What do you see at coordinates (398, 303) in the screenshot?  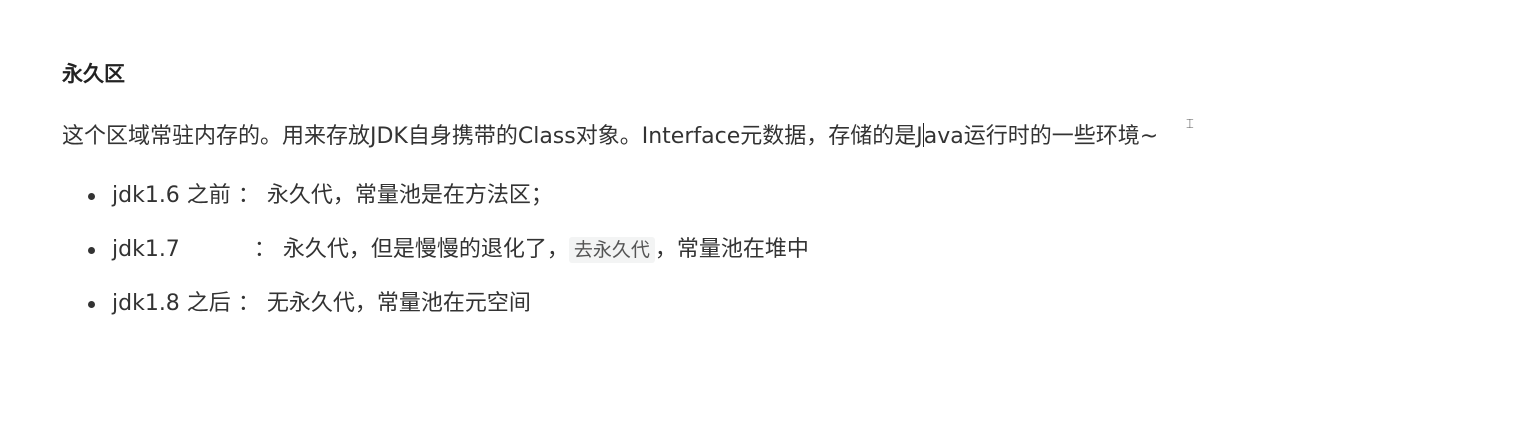 I see `list-item-text: 无永久代，常量池在元空间` at bounding box center [398, 303].